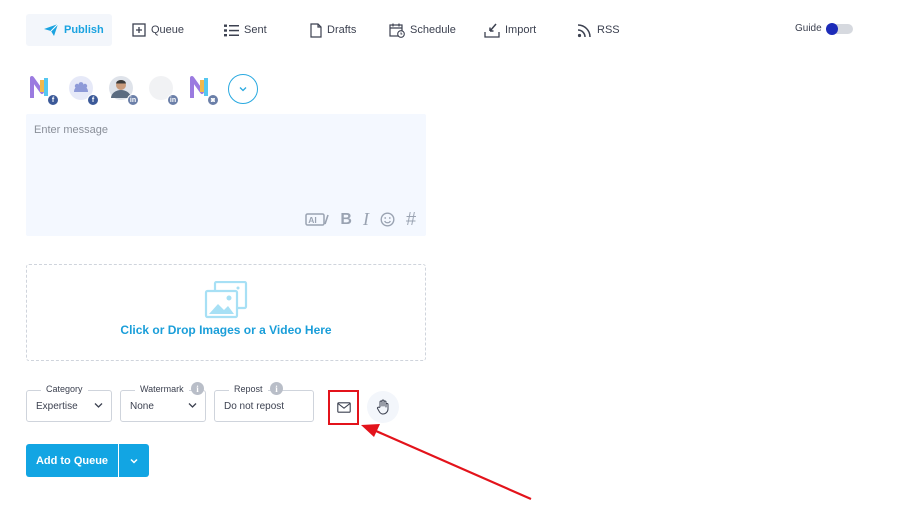 The image size is (920, 517). I want to click on calendar-clock-icon, so click(397, 30).